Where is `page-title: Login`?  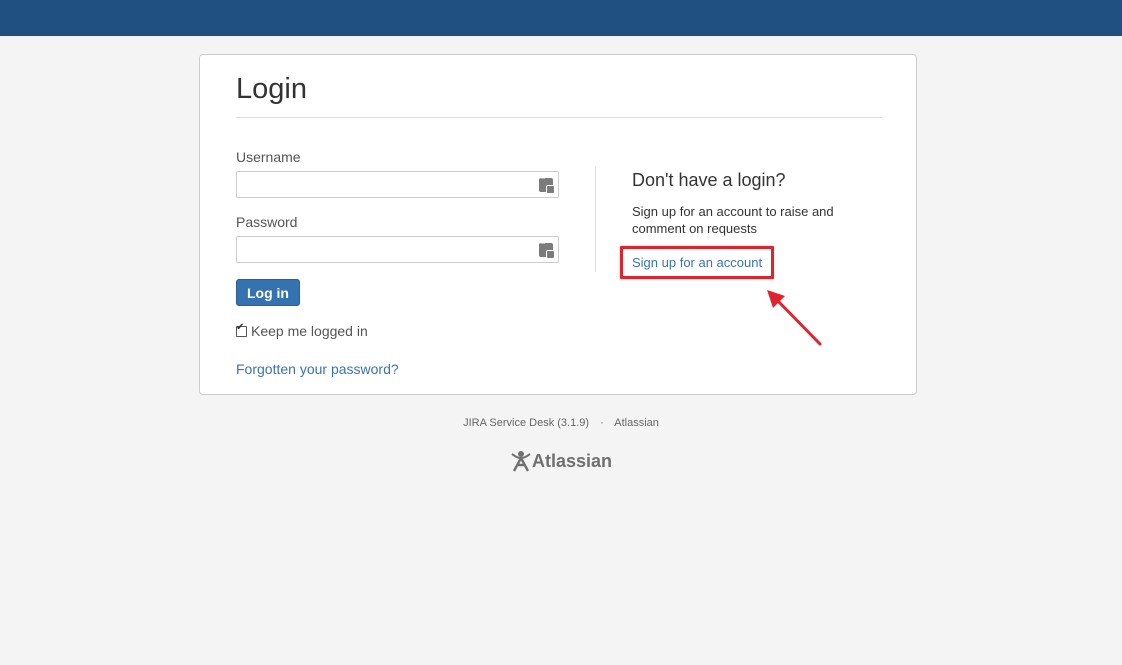
page-title: Login is located at coordinates (271, 89).